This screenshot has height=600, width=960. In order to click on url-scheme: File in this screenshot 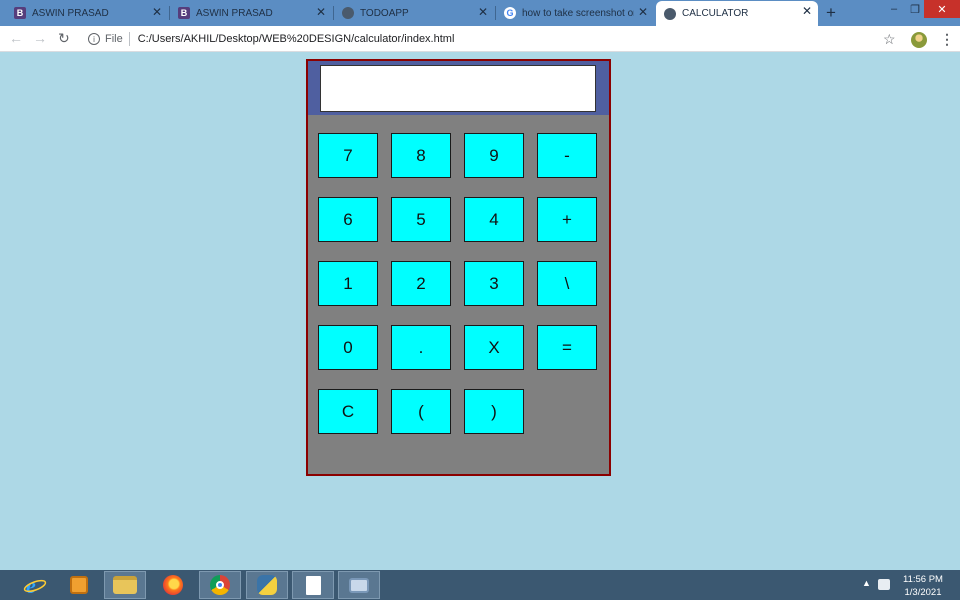, I will do `click(114, 39)`.